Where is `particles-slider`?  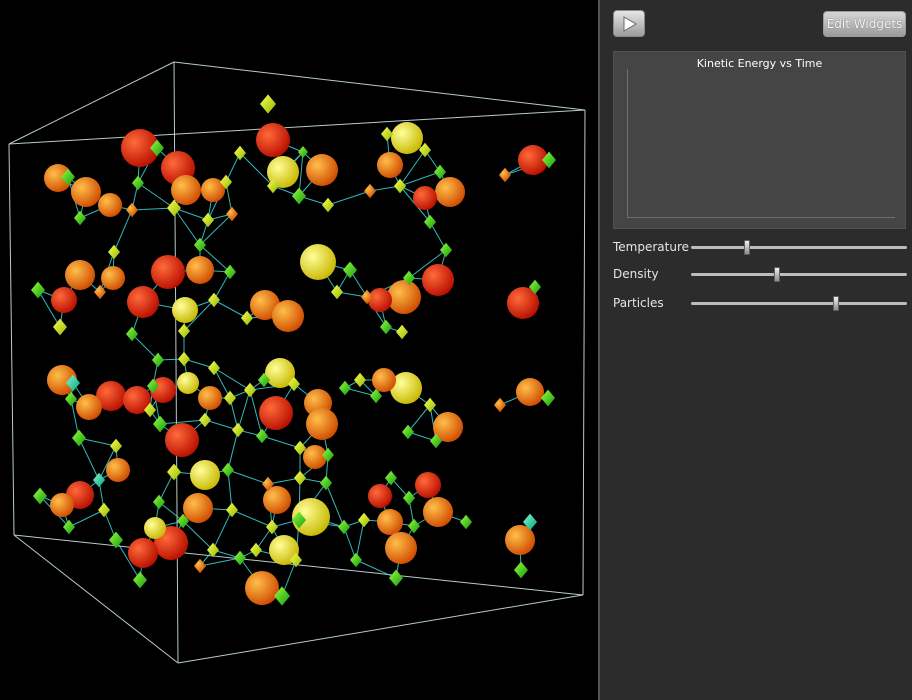
particles-slider is located at coordinates (799, 303).